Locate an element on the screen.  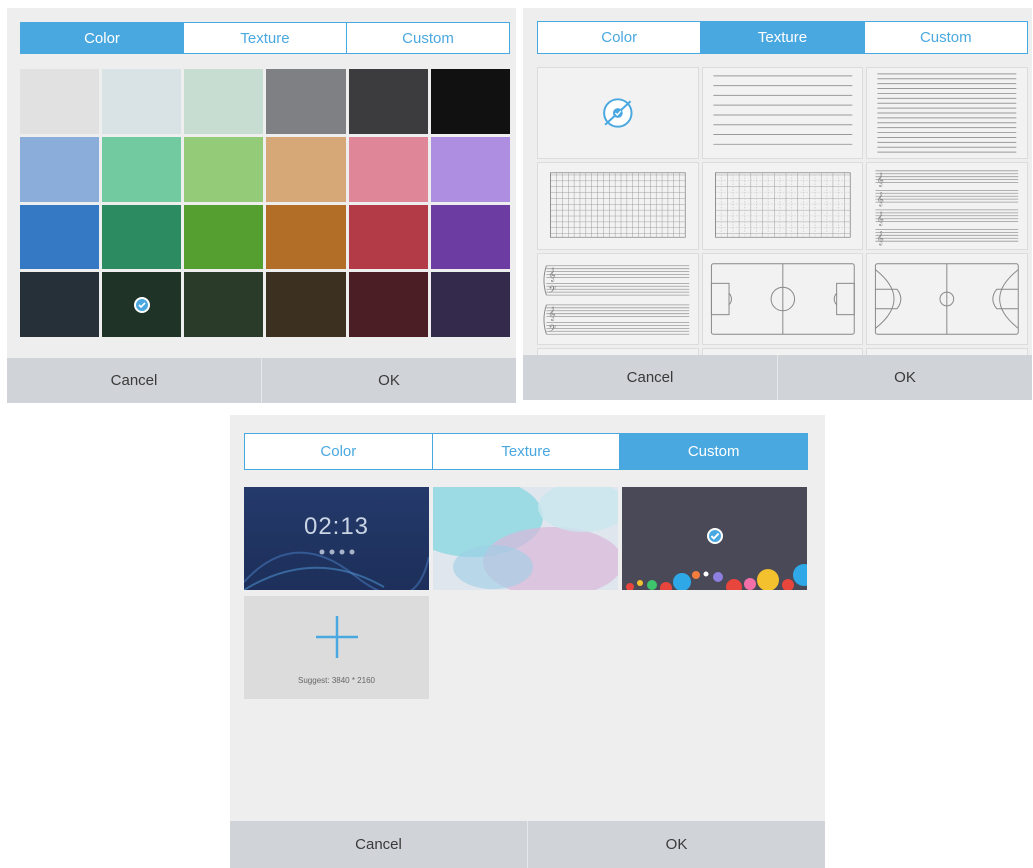
texture-narrow-lines is located at coordinates (947, 113).